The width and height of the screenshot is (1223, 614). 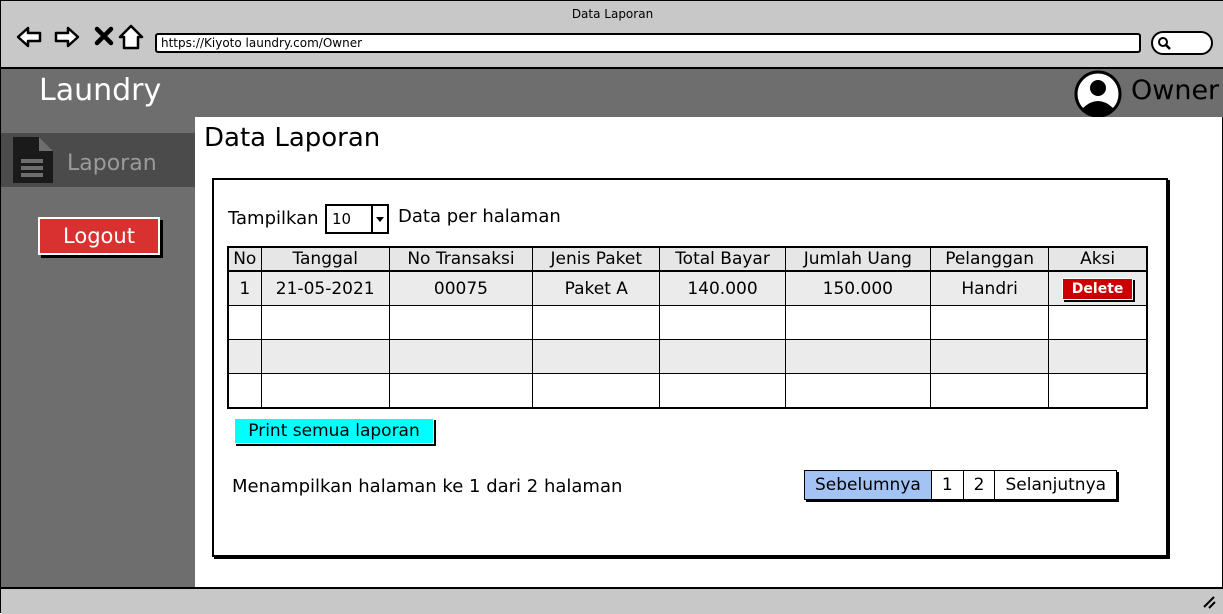 I want to click on column-header: No Transaksi, so click(x=461, y=259).